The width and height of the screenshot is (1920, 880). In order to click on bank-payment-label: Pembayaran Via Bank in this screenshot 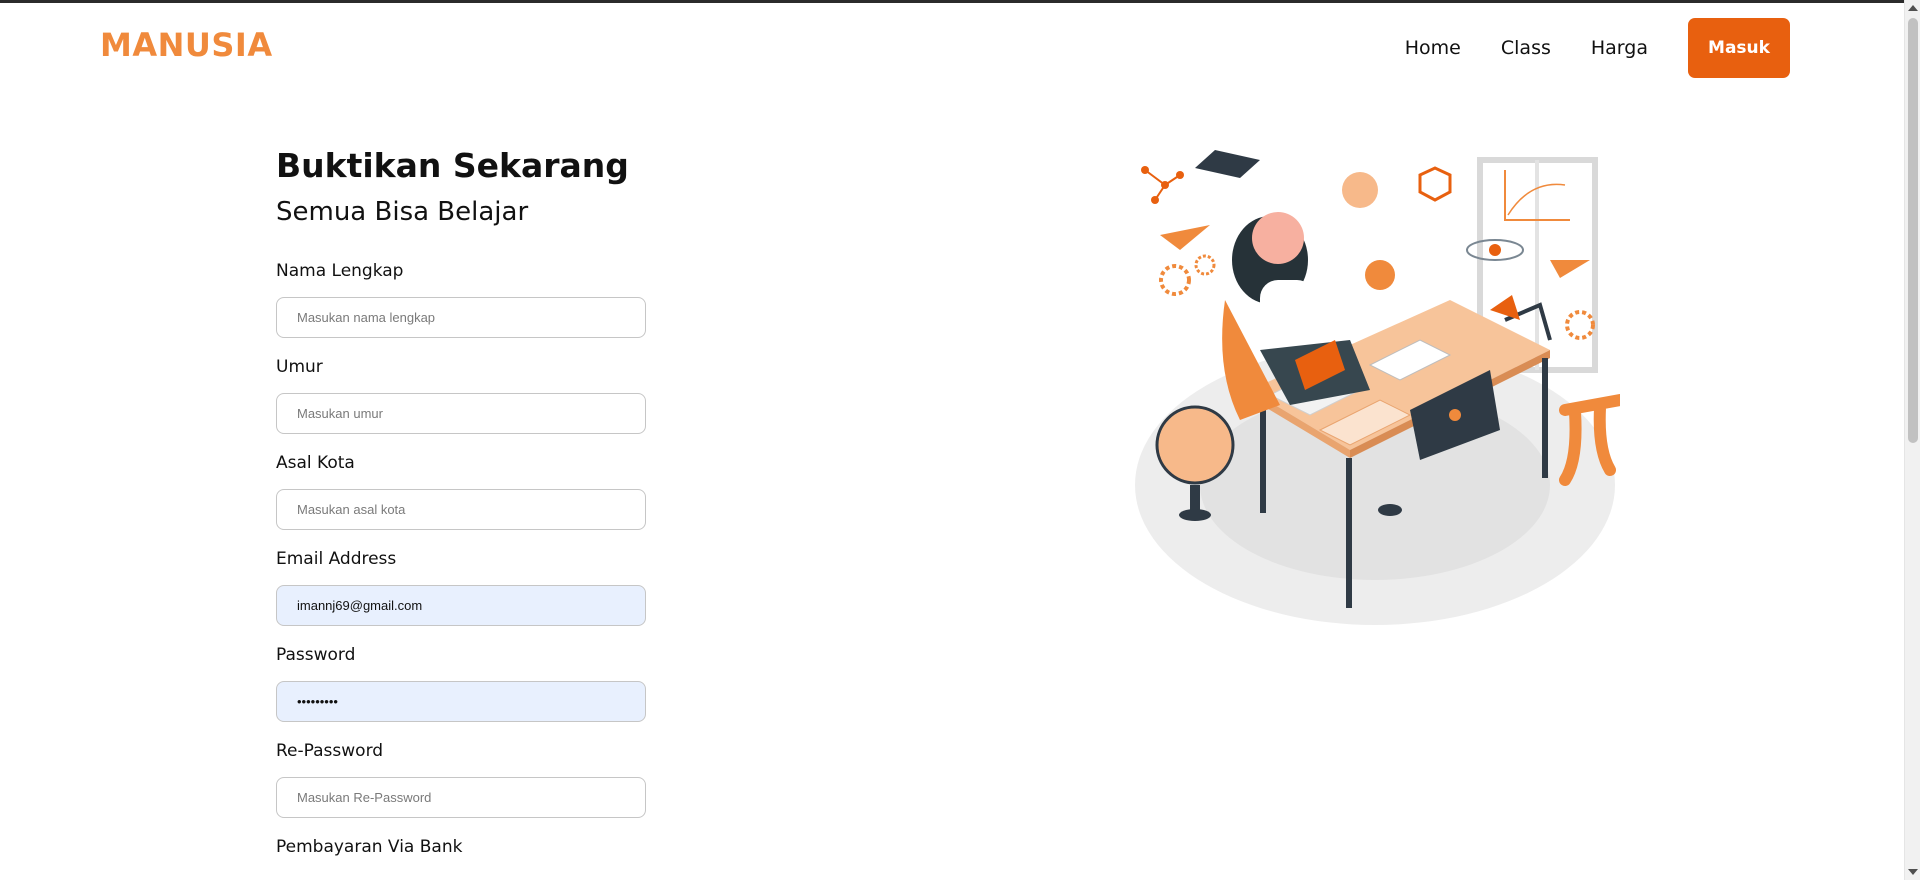, I will do `click(369, 847)`.